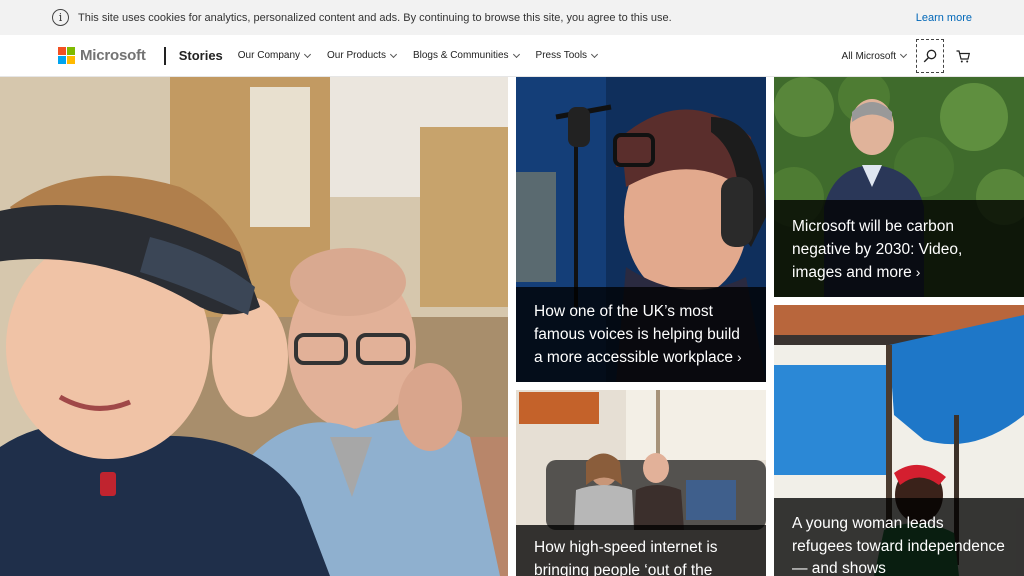  What do you see at coordinates (60, 17) in the screenshot?
I see `info-icon: i` at bounding box center [60, 17].